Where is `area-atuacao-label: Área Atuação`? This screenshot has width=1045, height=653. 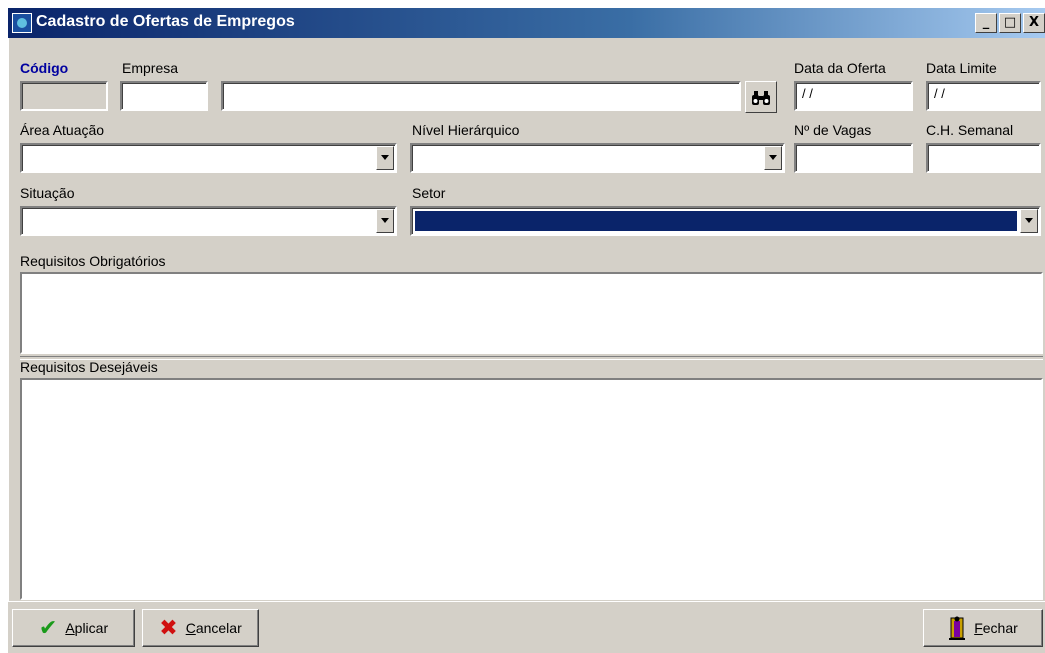
area-atuacao-label: Área Atuação is located at coordinates (62, 130).